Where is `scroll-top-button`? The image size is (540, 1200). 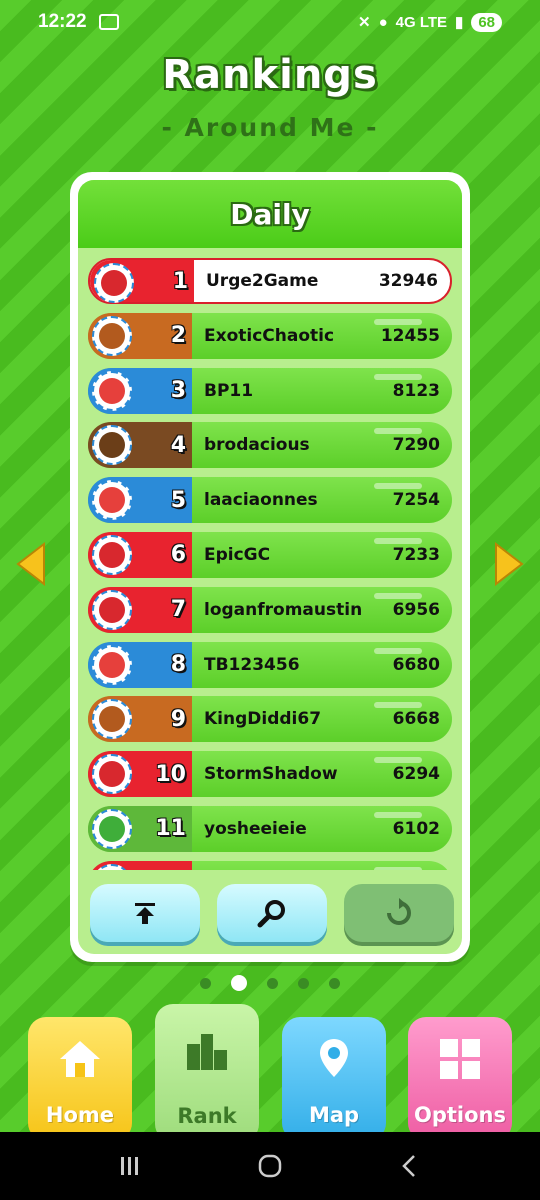 scroll-top-button is located at coordinates (145, 913).